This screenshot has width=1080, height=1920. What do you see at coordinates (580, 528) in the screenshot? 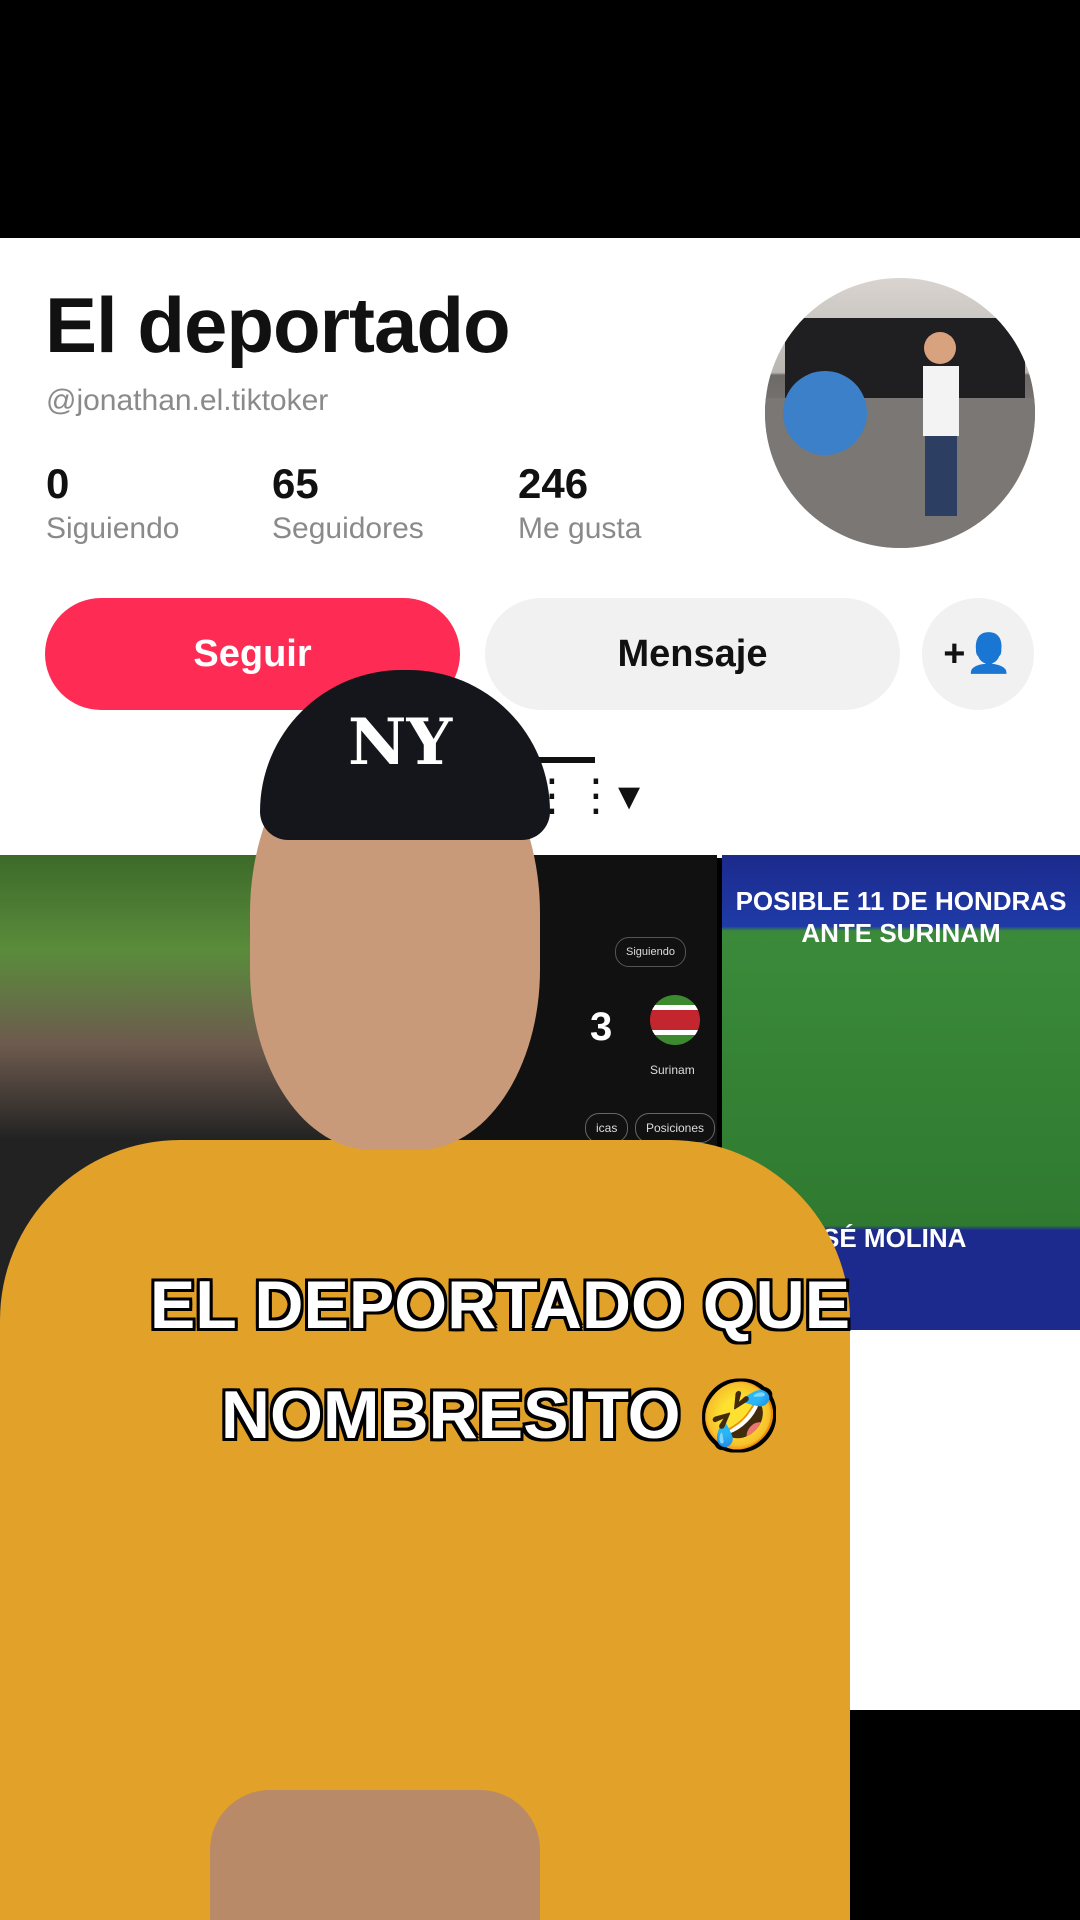
I see `stat-likes-label: Me gusta` at bounding box center [580, 528].